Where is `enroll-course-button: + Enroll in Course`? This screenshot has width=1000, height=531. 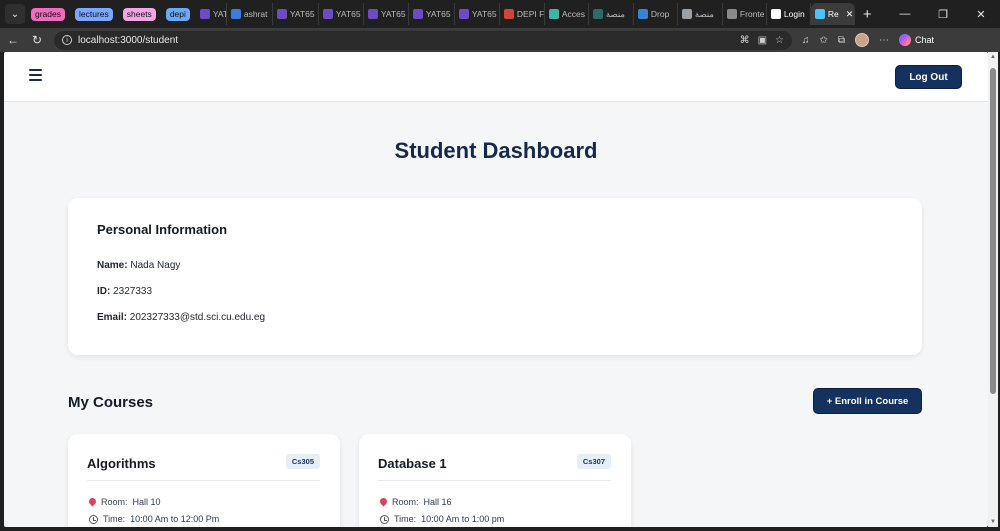
enroll-course-button: + Enroll in Course is located at coordinates (867, 401).